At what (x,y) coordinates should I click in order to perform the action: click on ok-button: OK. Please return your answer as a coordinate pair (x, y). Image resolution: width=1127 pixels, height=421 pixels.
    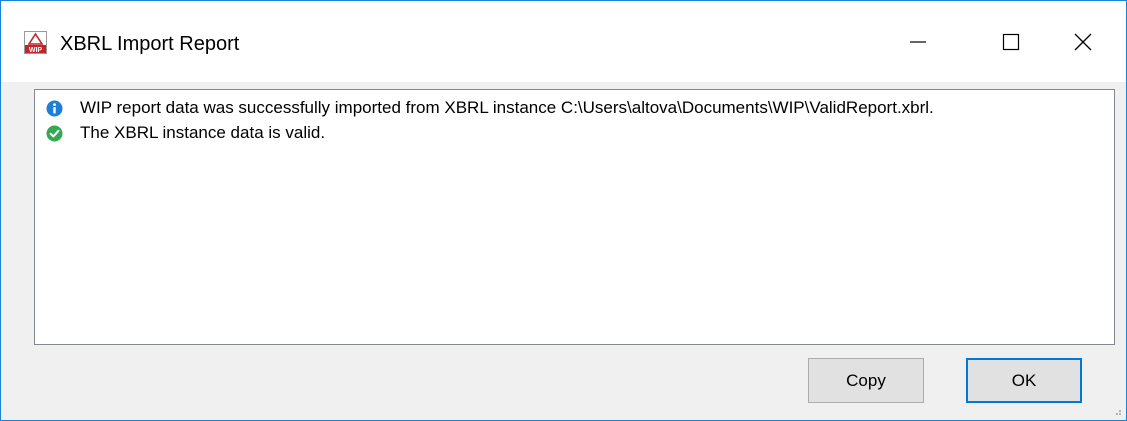
    Looking at the image, I should click on (1024, 380).